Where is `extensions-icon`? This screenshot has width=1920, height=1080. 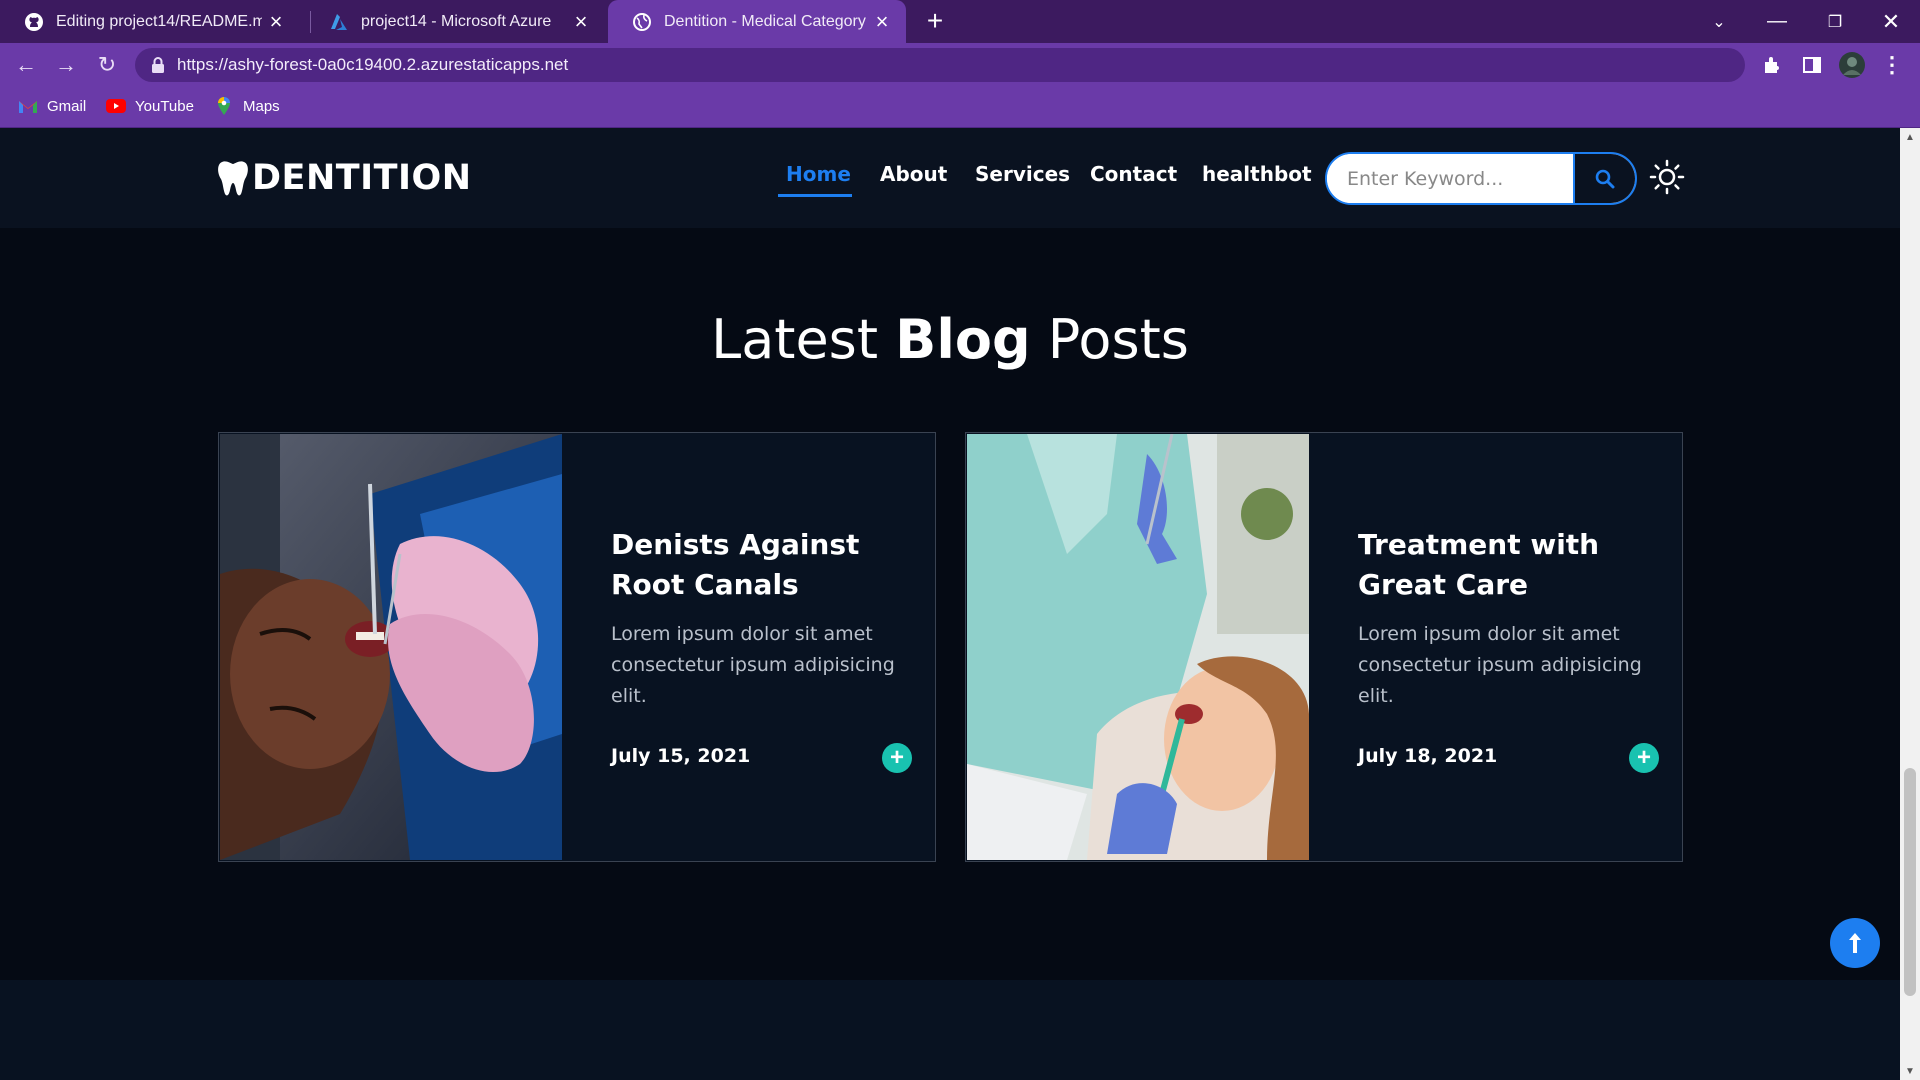 extensions-icon is located at coordinates (1772, 65).